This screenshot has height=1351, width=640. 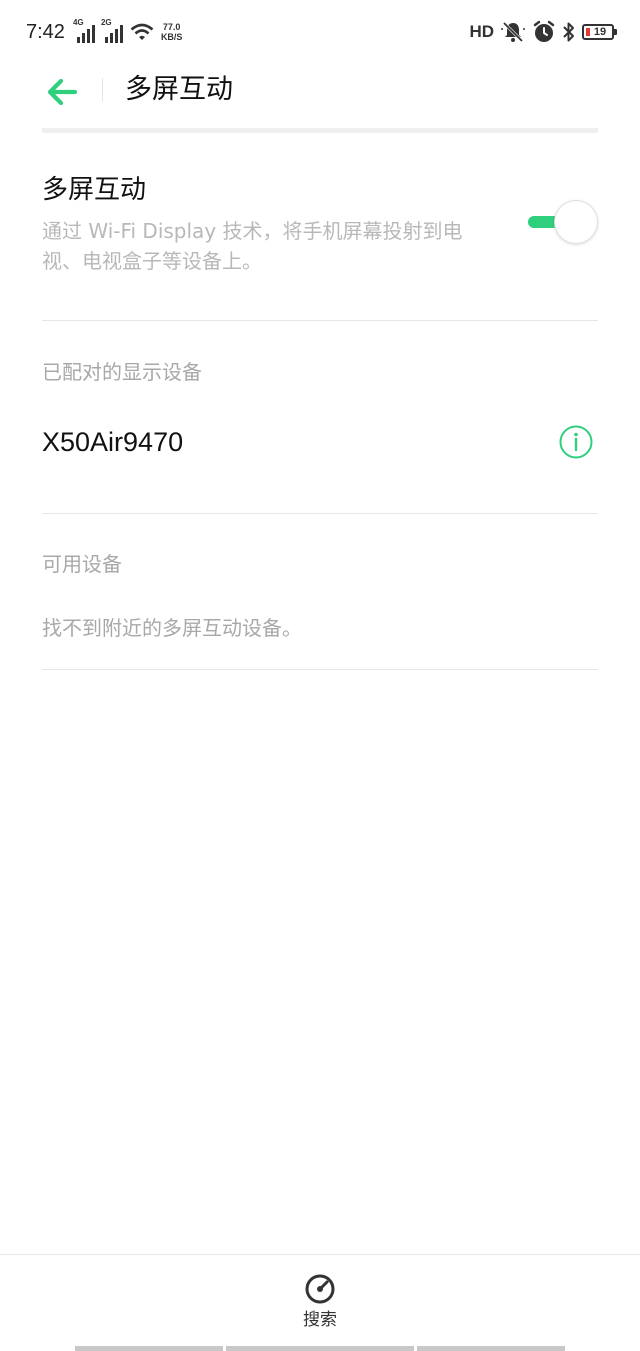 I want to click on search-button: 搜索, so click(x=320, y=1303).